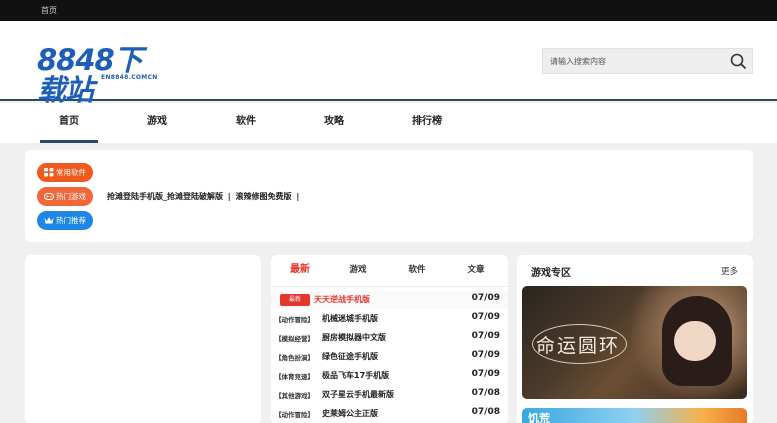 Image resolution: width=777 pixels, height=423 pixels. I want to click on pill-hot-recommend: 热门推荐, so click(65, 220).